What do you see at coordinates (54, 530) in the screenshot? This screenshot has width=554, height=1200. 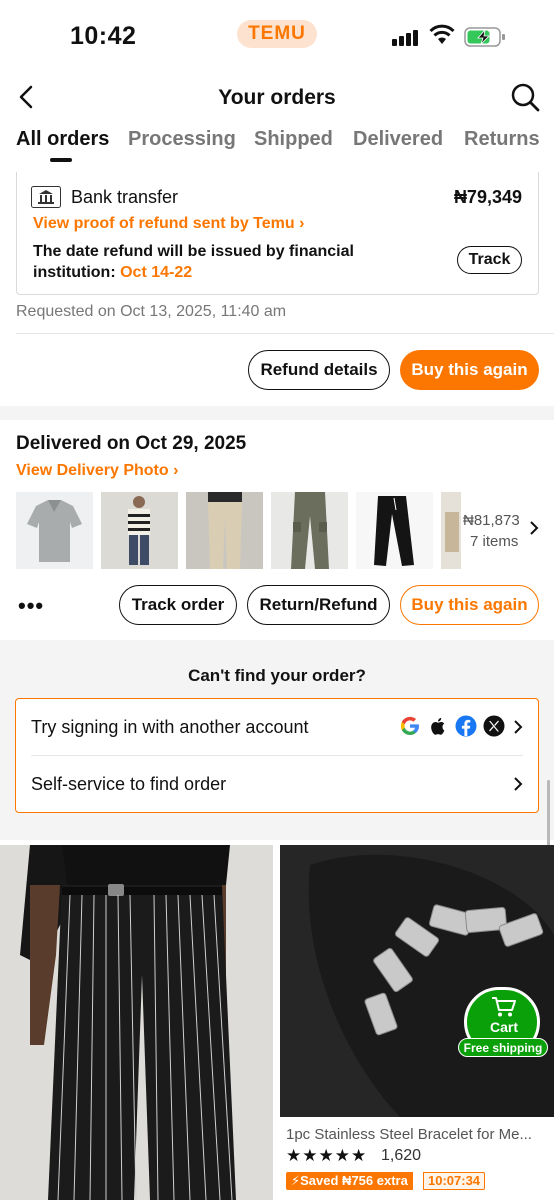 I see `product-thumb-grey-polo` at bounding box center [54, 530].